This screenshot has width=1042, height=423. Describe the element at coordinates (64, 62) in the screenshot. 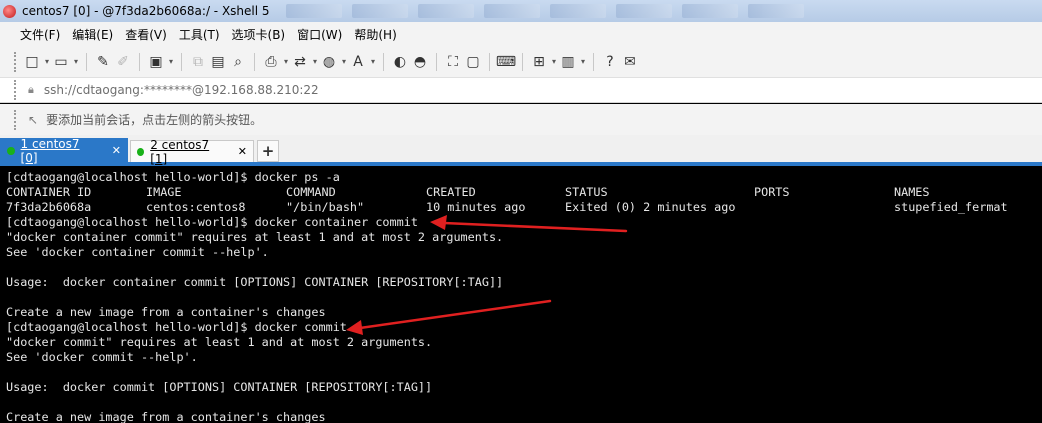

I see `open-folder-icon: ▭` at that location.